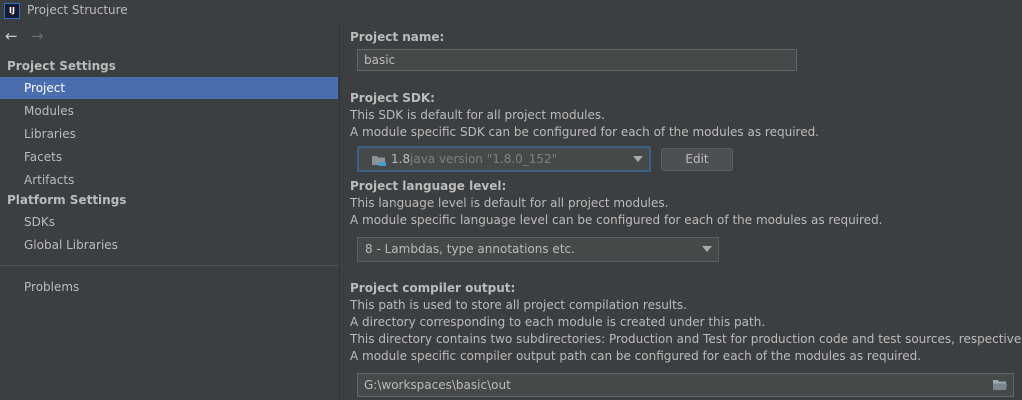 Image resolution: width=1022 pixels, height=400 pixels. Describe the element at coordinates (484, 159) in the screenshot. I see `sdk-version-detail: java version "1.8.0_152"` at that location.